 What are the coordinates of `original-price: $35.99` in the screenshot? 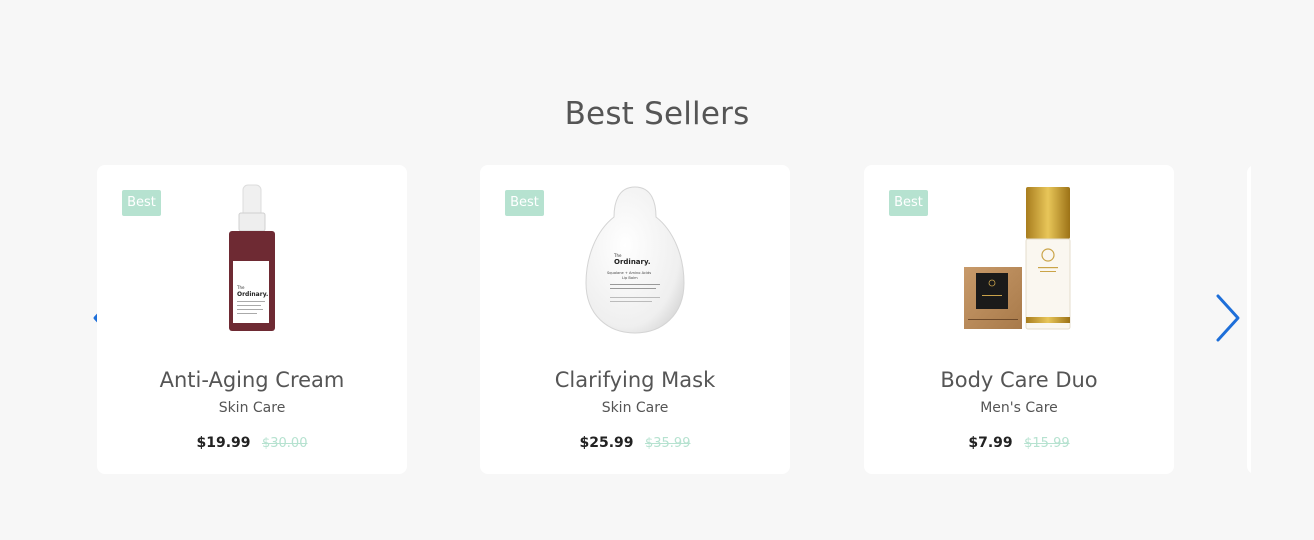 It's located at (667, 443).